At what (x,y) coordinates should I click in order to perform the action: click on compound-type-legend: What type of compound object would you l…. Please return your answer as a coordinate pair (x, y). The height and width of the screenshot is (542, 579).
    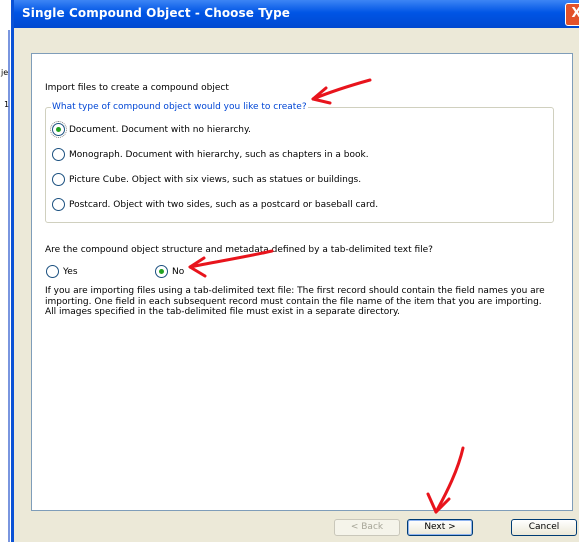
    Looking at the image, I should click on (179, 107).